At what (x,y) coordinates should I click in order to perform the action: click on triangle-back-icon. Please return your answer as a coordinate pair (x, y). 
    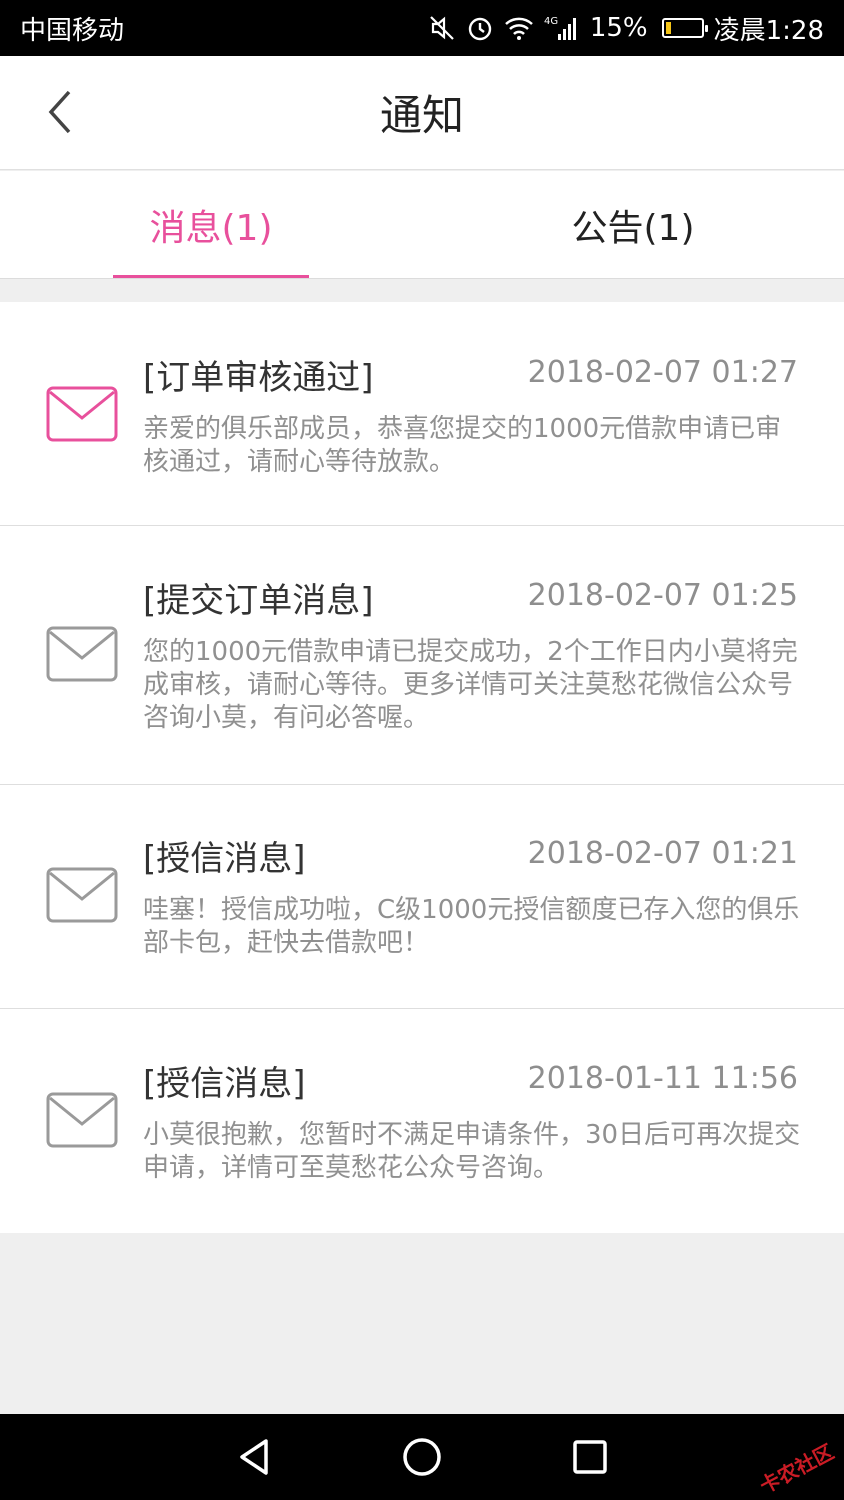
    Looking at the image, I should click on (254, 1457).